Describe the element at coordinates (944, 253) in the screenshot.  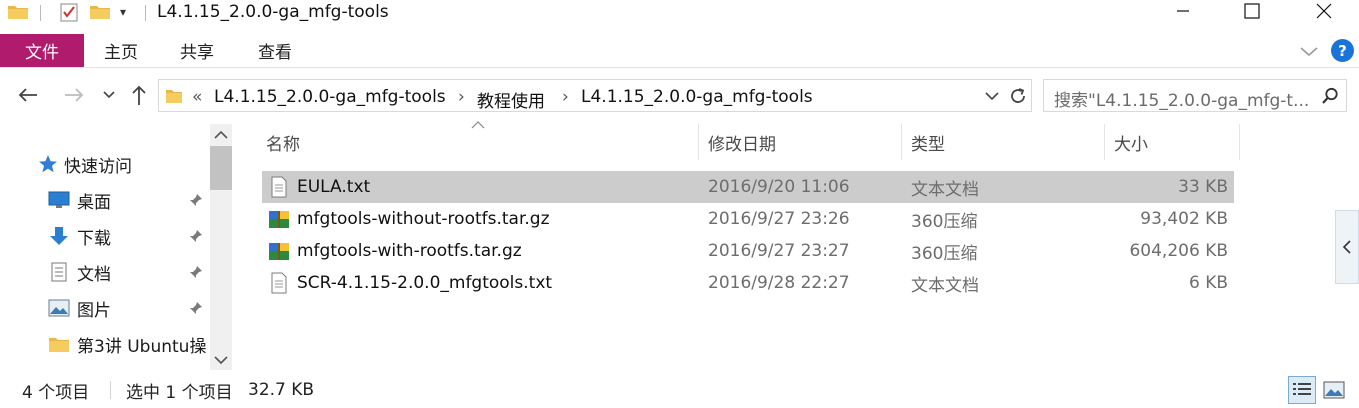
I see `file-type: 360压缩` at that location.